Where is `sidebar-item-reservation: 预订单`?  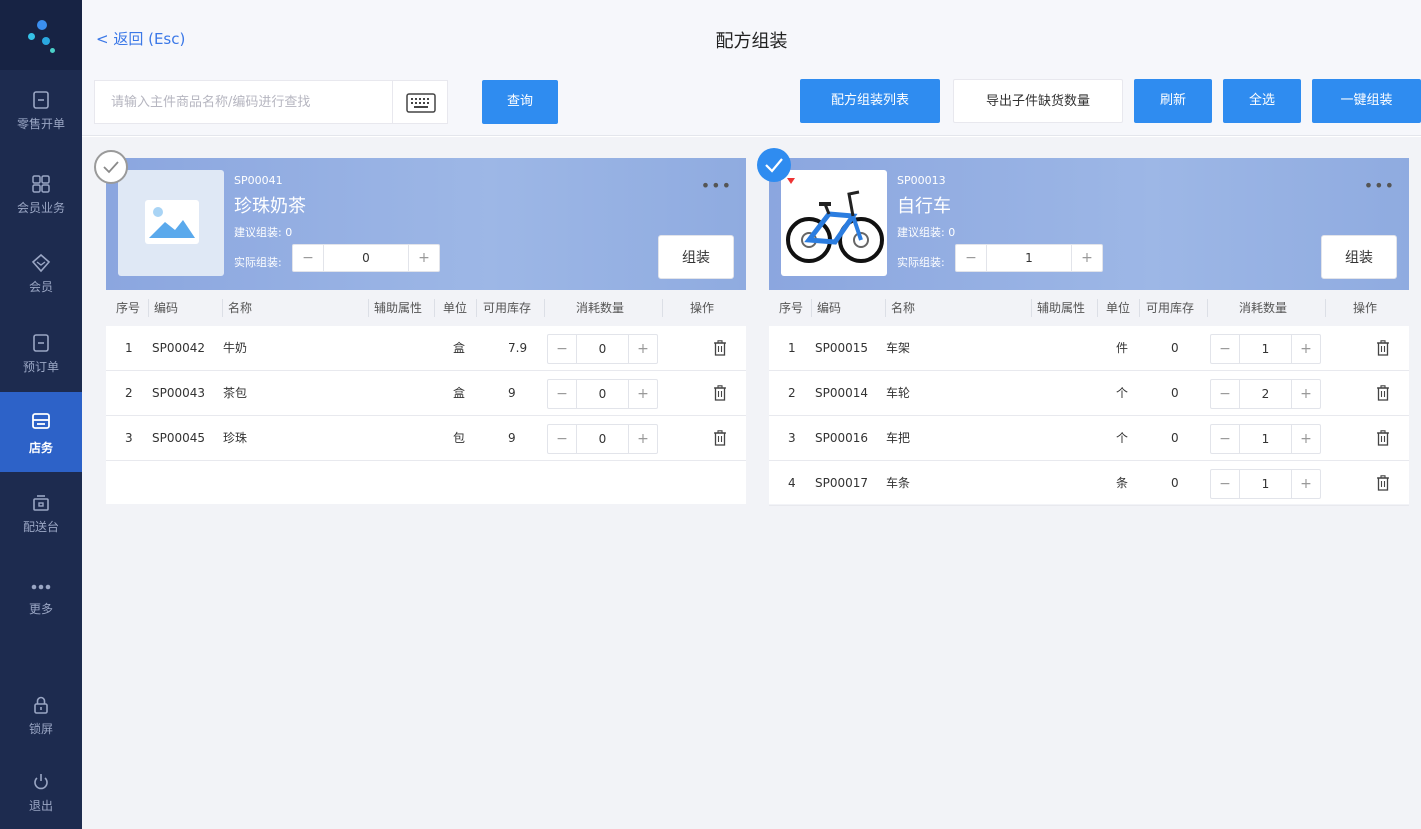
sidebar-item-reservation: 预订单 is located at coordinates (41, 354).